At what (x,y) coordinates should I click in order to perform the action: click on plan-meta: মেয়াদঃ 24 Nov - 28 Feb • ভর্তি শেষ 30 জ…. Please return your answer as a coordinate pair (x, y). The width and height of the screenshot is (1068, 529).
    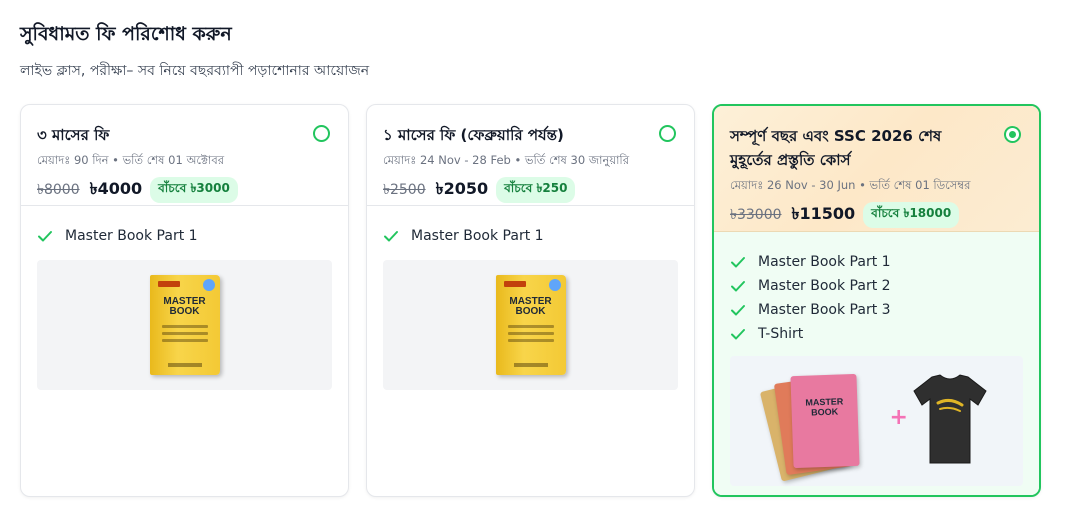
    Looking at the image, I should click on (506, 160).